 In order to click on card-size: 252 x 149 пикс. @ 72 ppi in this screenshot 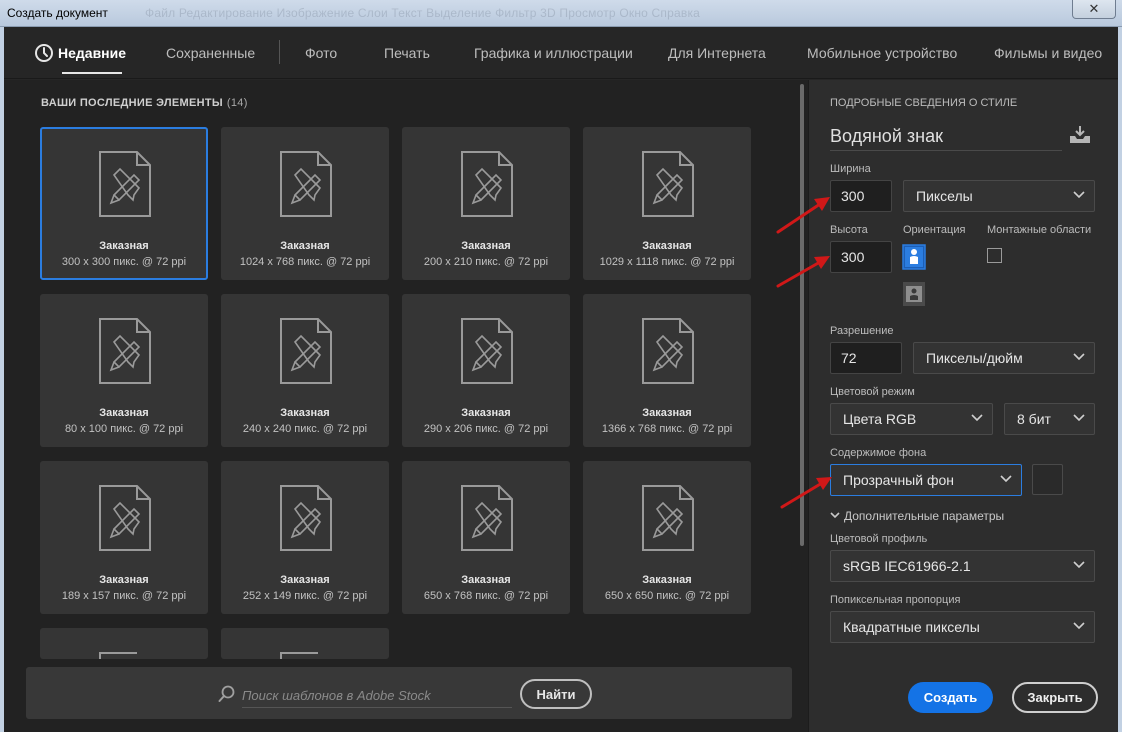, I will do `click(305, 596)`.